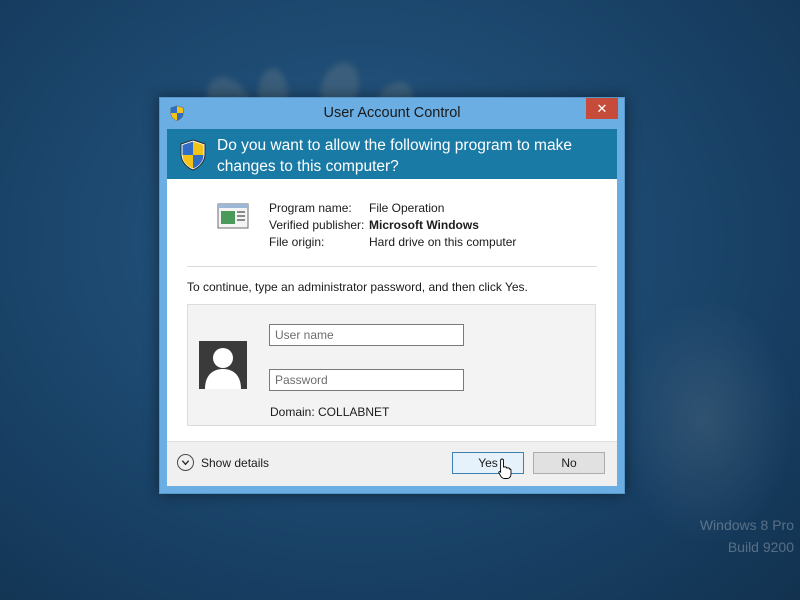 The width and height of the screenshot is (800, 600). Describe the element at coordinates (392, 463) in the screenshot. I see `dialog-footer: Show details Yes No` at that location.